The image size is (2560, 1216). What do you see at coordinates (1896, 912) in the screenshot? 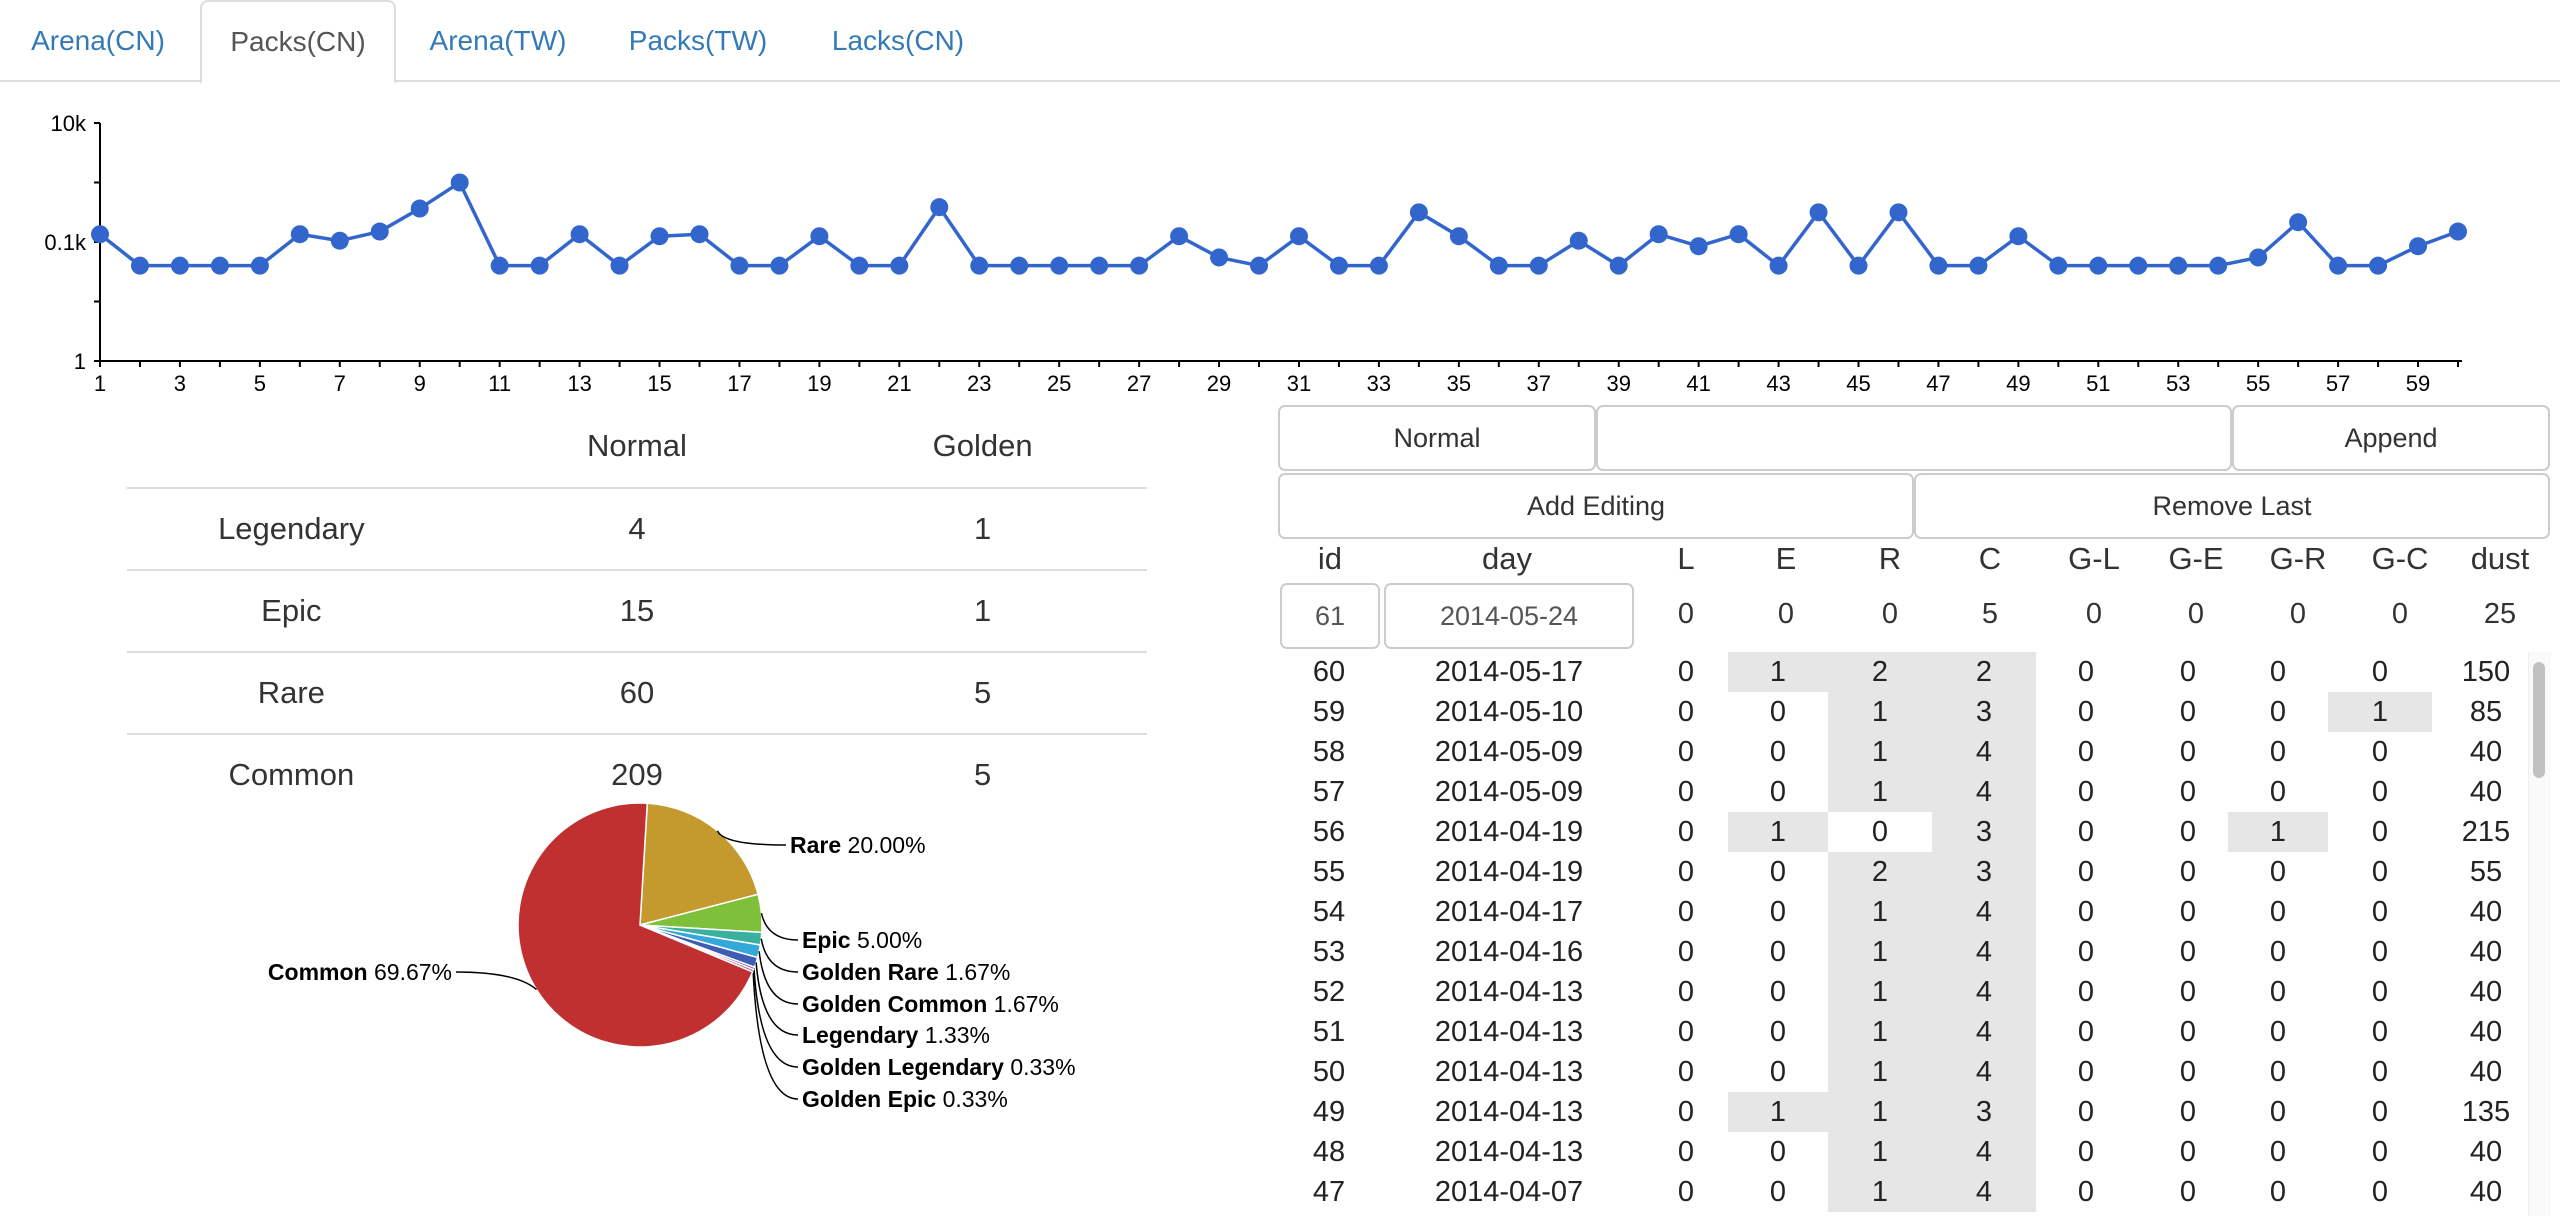
I see `record-row: 54 2014-04-17 0 0 1 4 0 0 0 0 40` at bounding box center [1896, 912].